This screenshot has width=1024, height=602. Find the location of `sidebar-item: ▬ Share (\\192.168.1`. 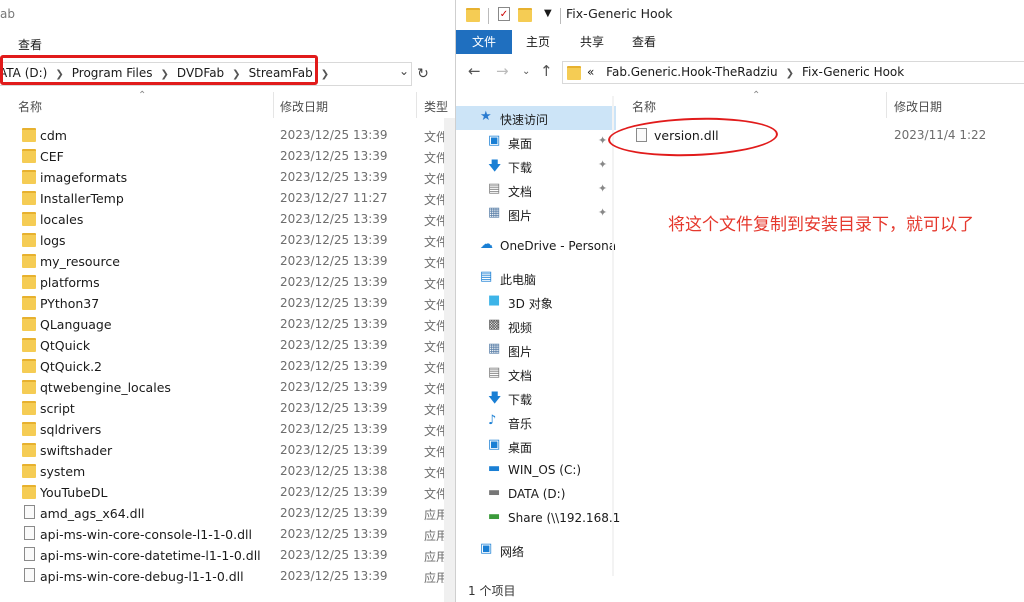

sidebar-item: ▬ Share (\\192.168.1 is located at coordinates (538, 518).